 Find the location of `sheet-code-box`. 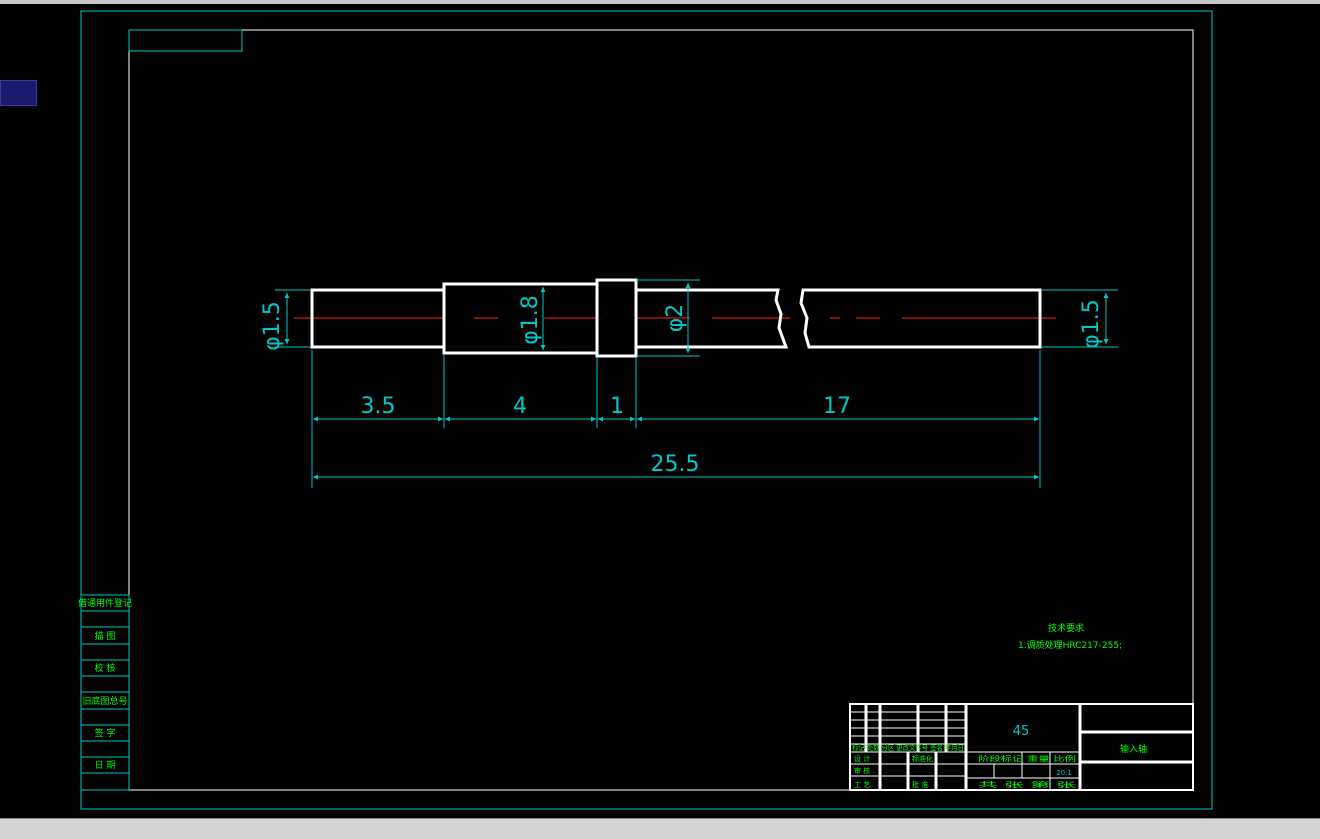

sheet-code-box is located at coordinates (185, 40).